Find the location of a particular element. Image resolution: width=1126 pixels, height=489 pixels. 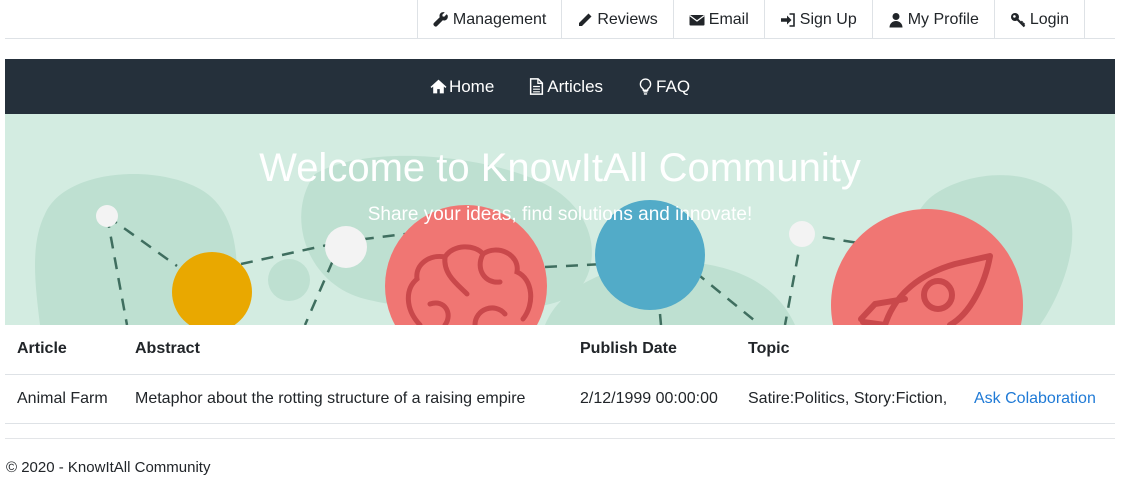

column-header-action is located at coordinates (1038, 350).